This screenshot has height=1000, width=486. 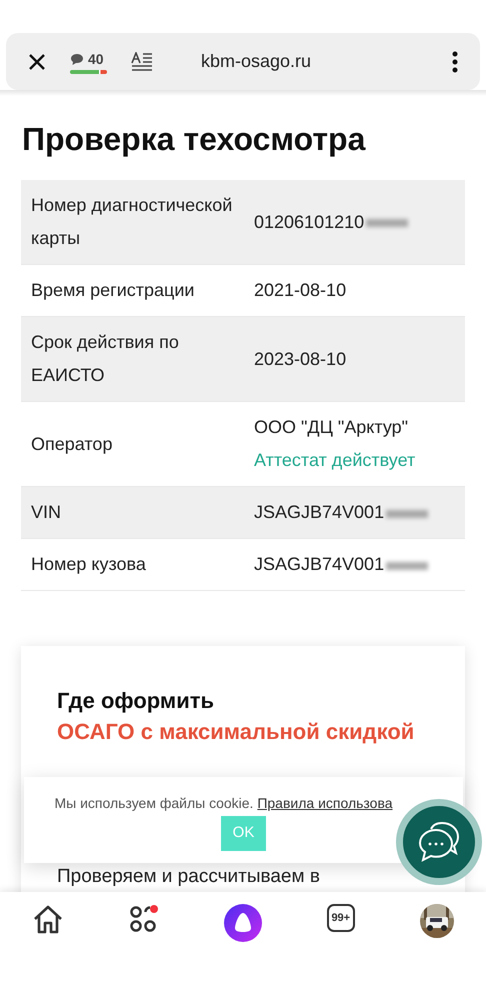 What do you see at coordinates (256, 61) in the screenshot?
I see `url-text: kbm-osago.ru` at bounding box center [256, 61].